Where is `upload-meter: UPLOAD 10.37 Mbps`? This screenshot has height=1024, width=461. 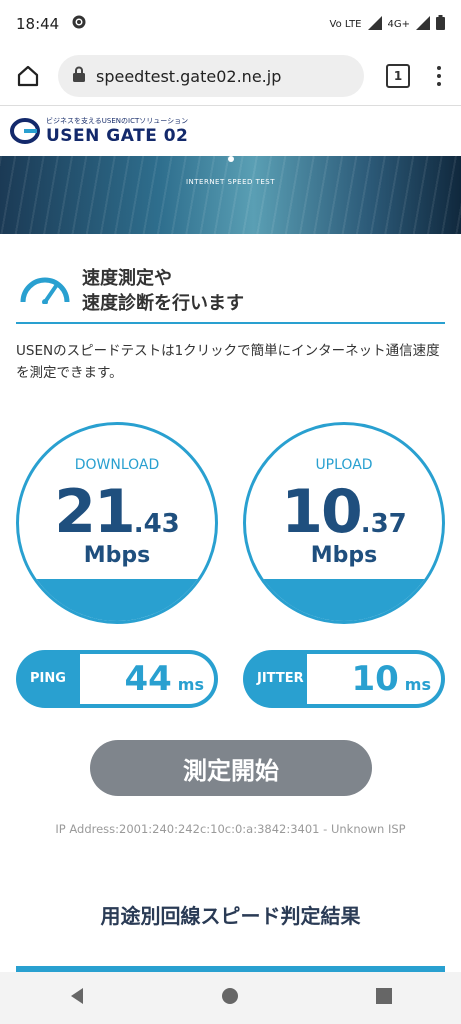
upload-meter: UPLOAD 10.37 Mbps is located at coordinates (344, 523).